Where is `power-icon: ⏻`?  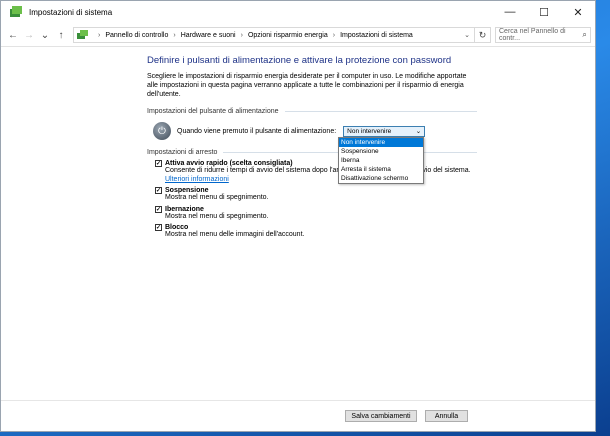
power-icon: ⏻ is located at coordinates (162, 131).